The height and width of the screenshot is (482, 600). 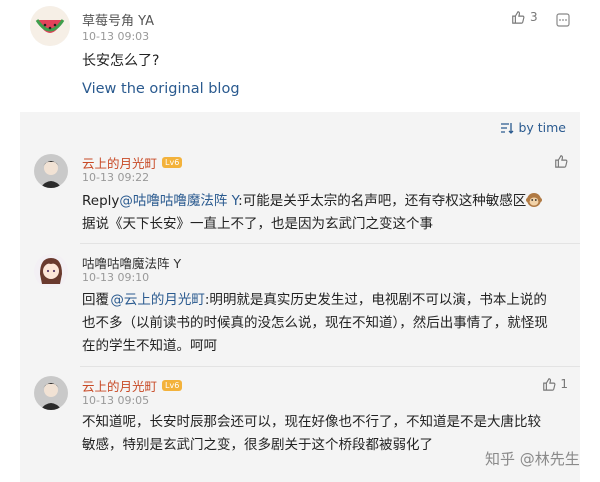 What do you see at coordinates (534, 17) in the screenshot?
I see `like-count: 3` at bounding box center [534, 17].